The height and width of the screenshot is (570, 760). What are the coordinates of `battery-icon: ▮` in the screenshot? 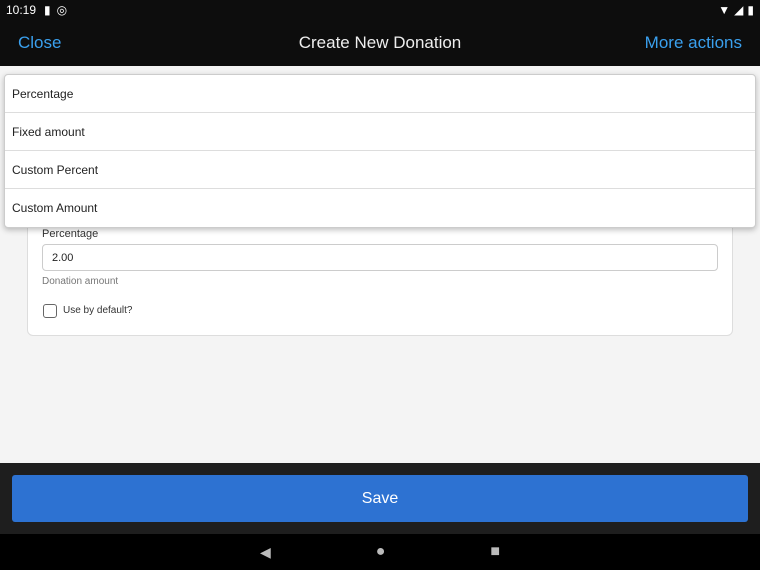 It's located at (750, 10).